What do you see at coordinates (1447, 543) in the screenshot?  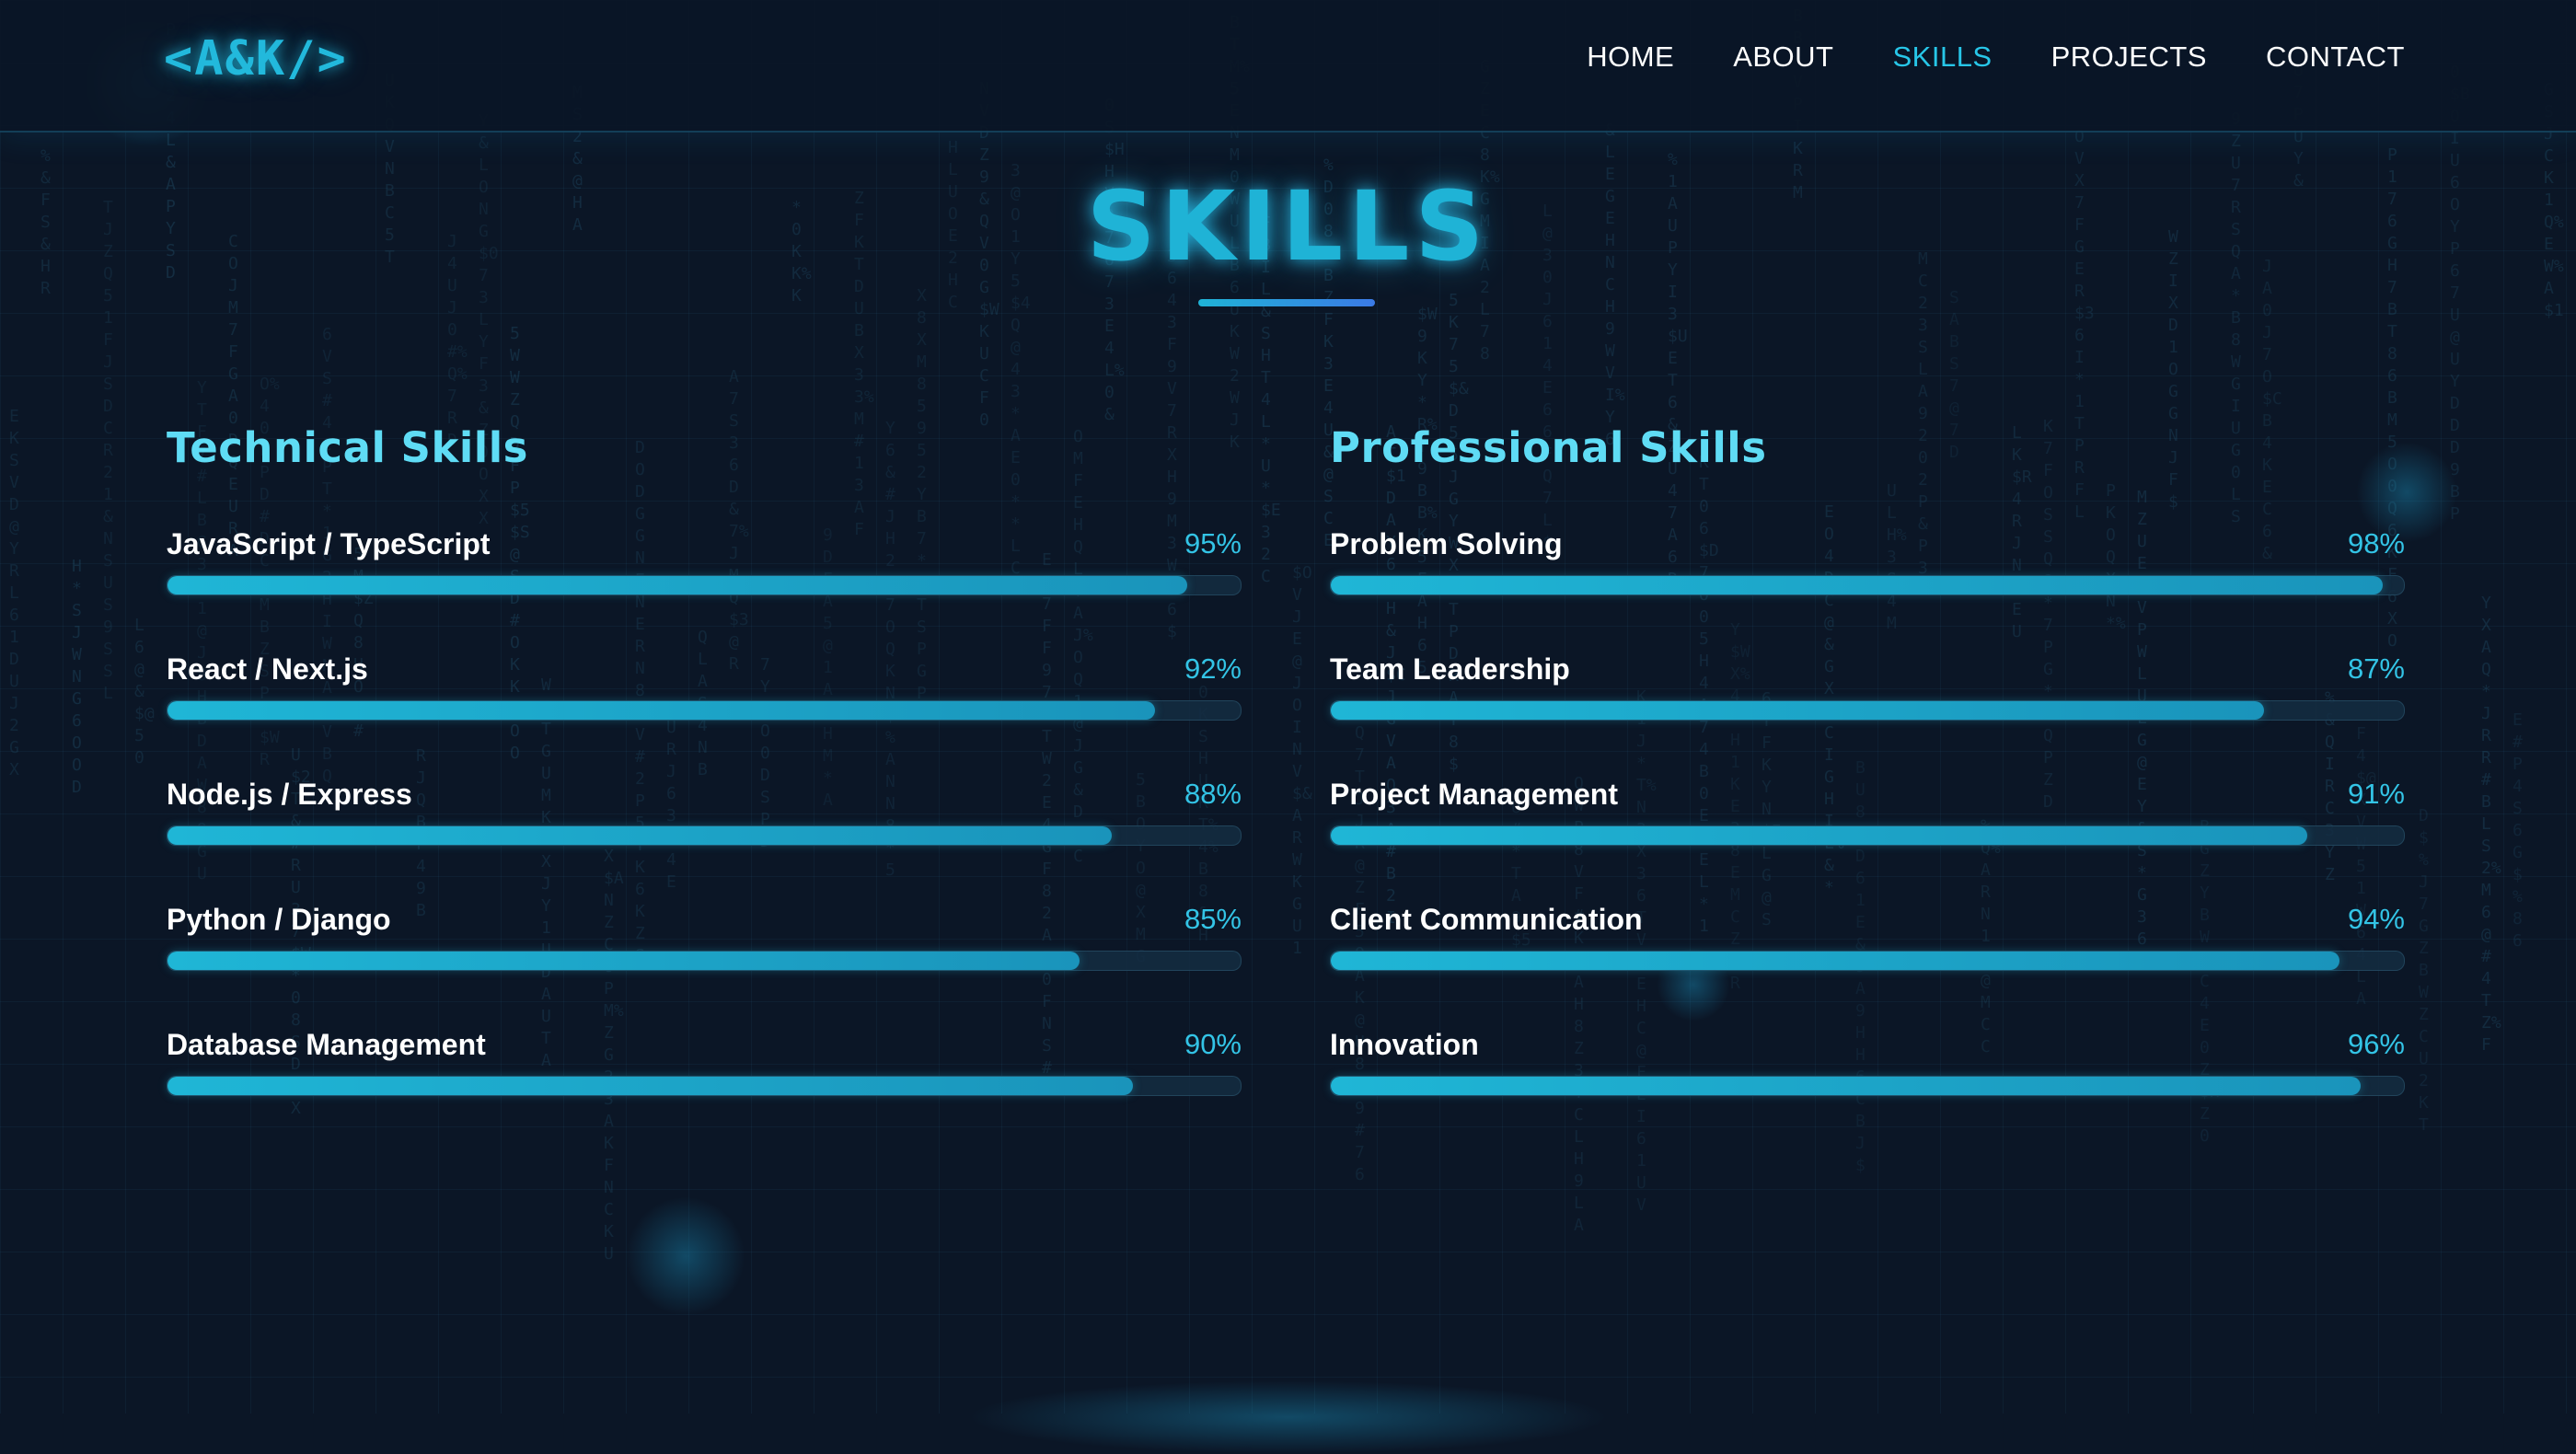 I see `skill-name: Problem Solving` at bounding box center [1447, 543].